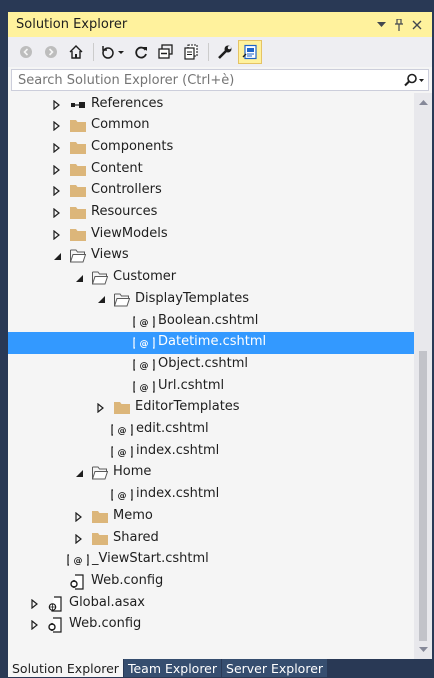 Image resolution: width=434 pixels, height=678 pixels. Describe the element at coordinates (211, 278) in the screenshot. I see `tree-item: Customer` at that location.